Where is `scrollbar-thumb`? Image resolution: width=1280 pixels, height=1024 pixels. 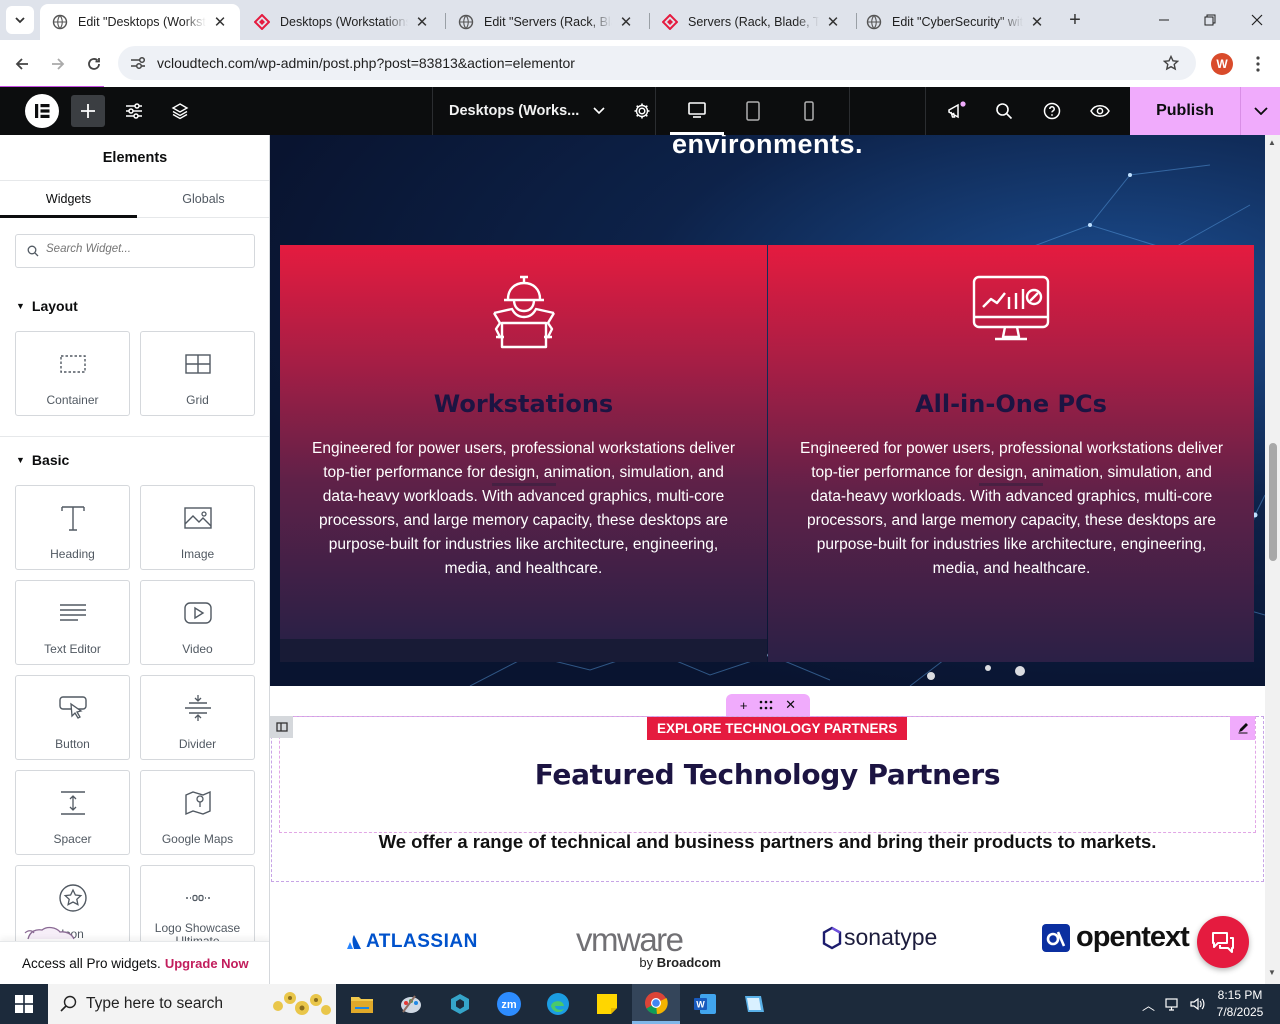
scrollbar-thumb is located at coordinates (1273, 502).